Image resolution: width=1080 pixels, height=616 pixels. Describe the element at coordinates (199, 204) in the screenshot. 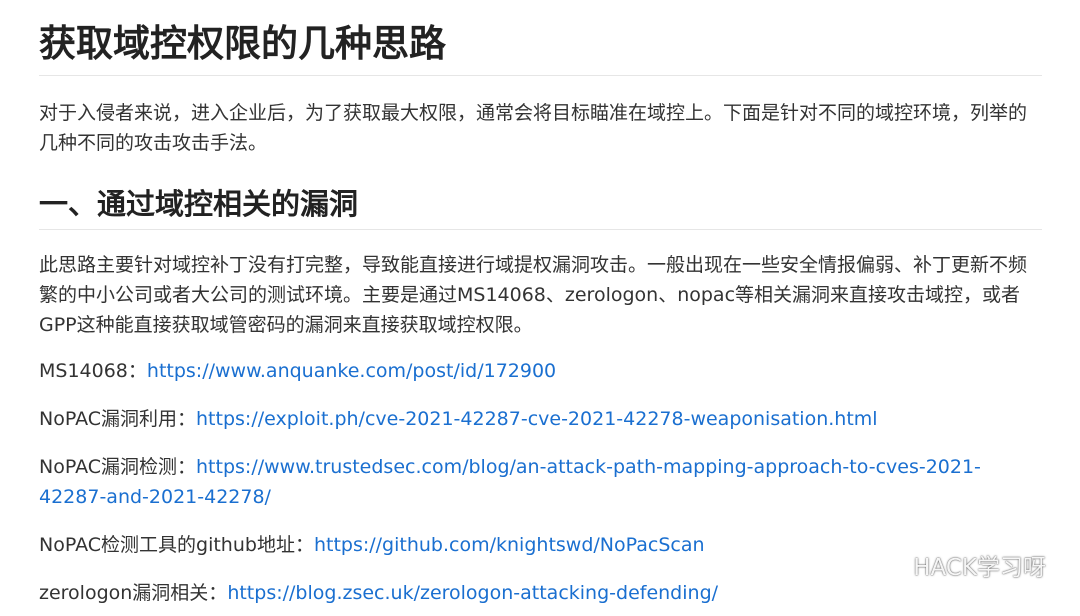

I see `section-heading: 一、通过域控相关的漏洞` at that location.